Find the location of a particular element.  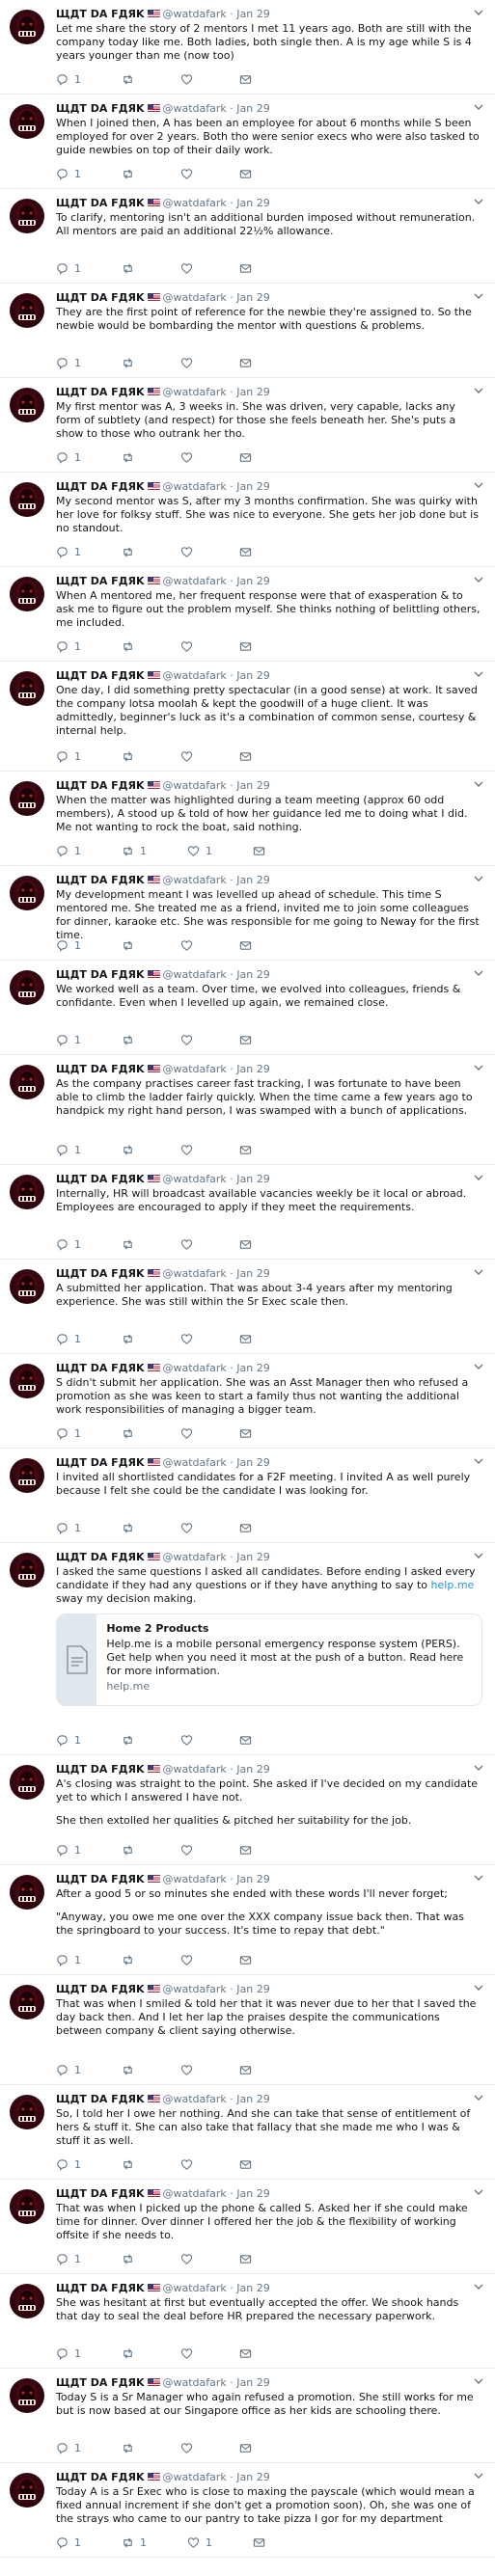

like-button: 1 is located at coordinates (199, 851).